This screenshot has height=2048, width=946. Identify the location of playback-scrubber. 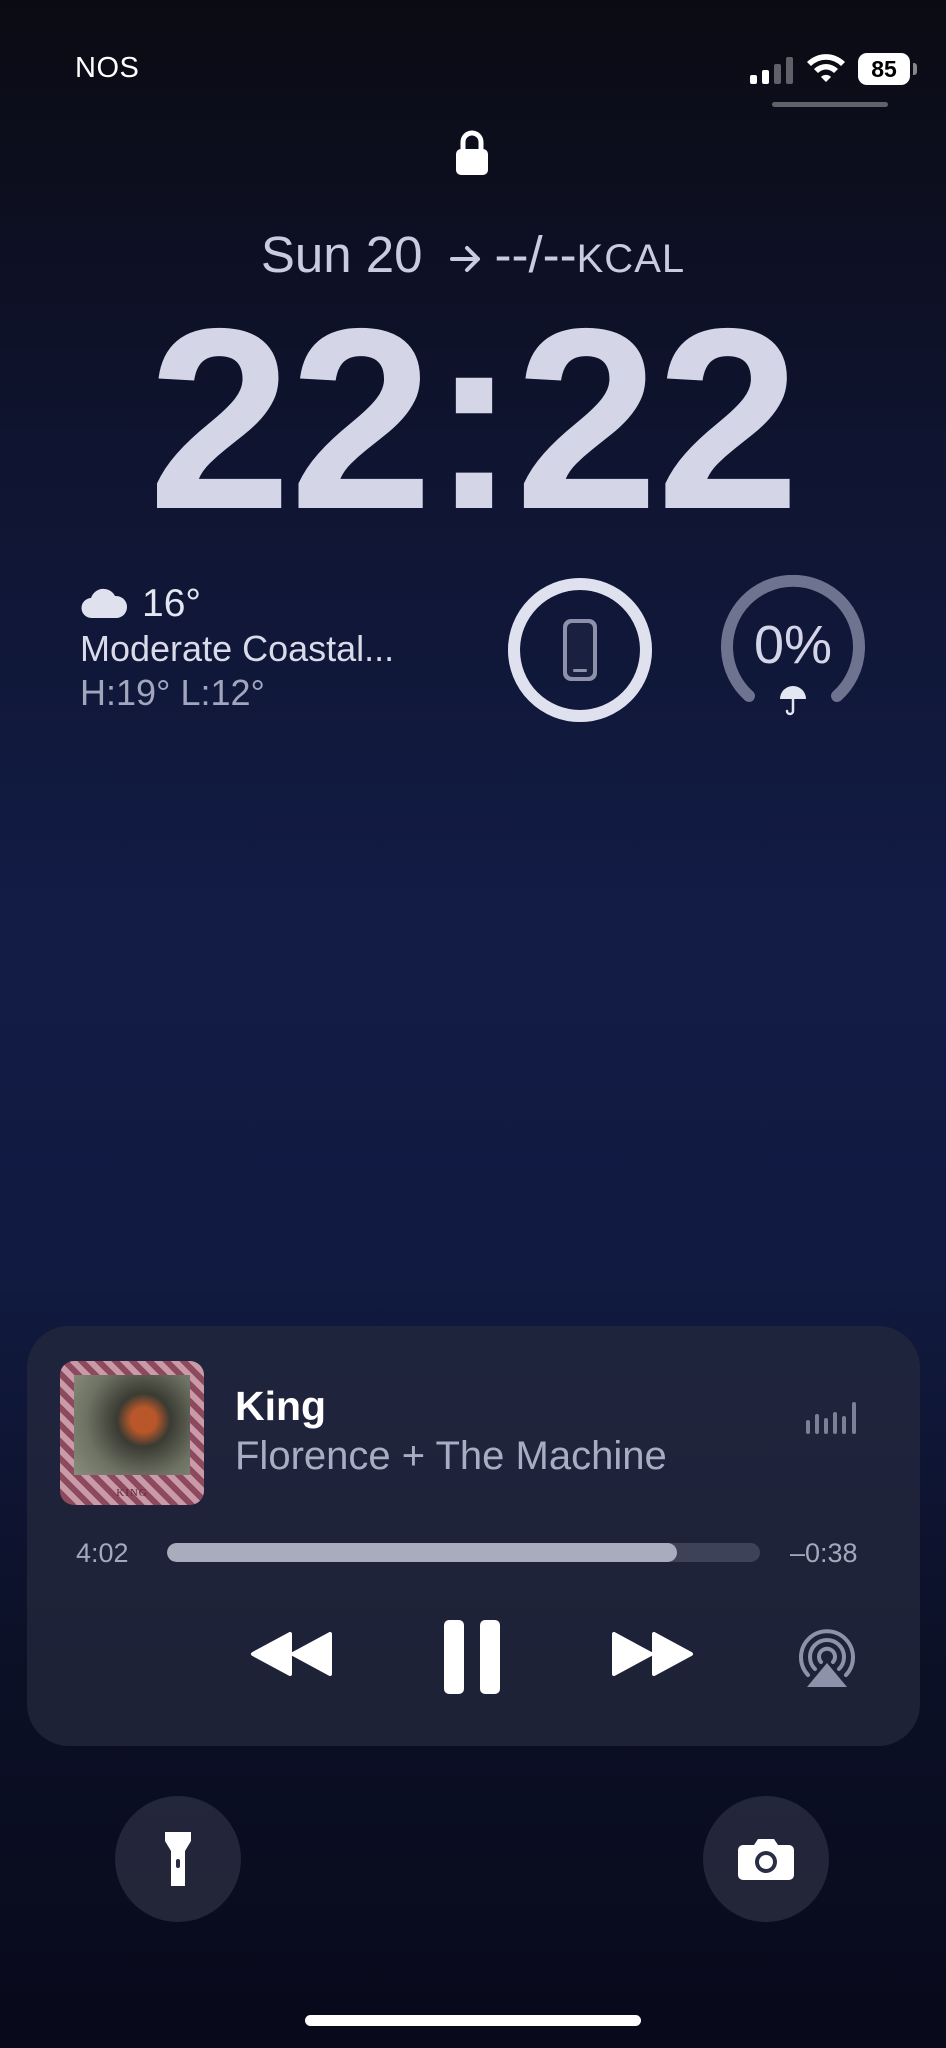
(463, 1552).